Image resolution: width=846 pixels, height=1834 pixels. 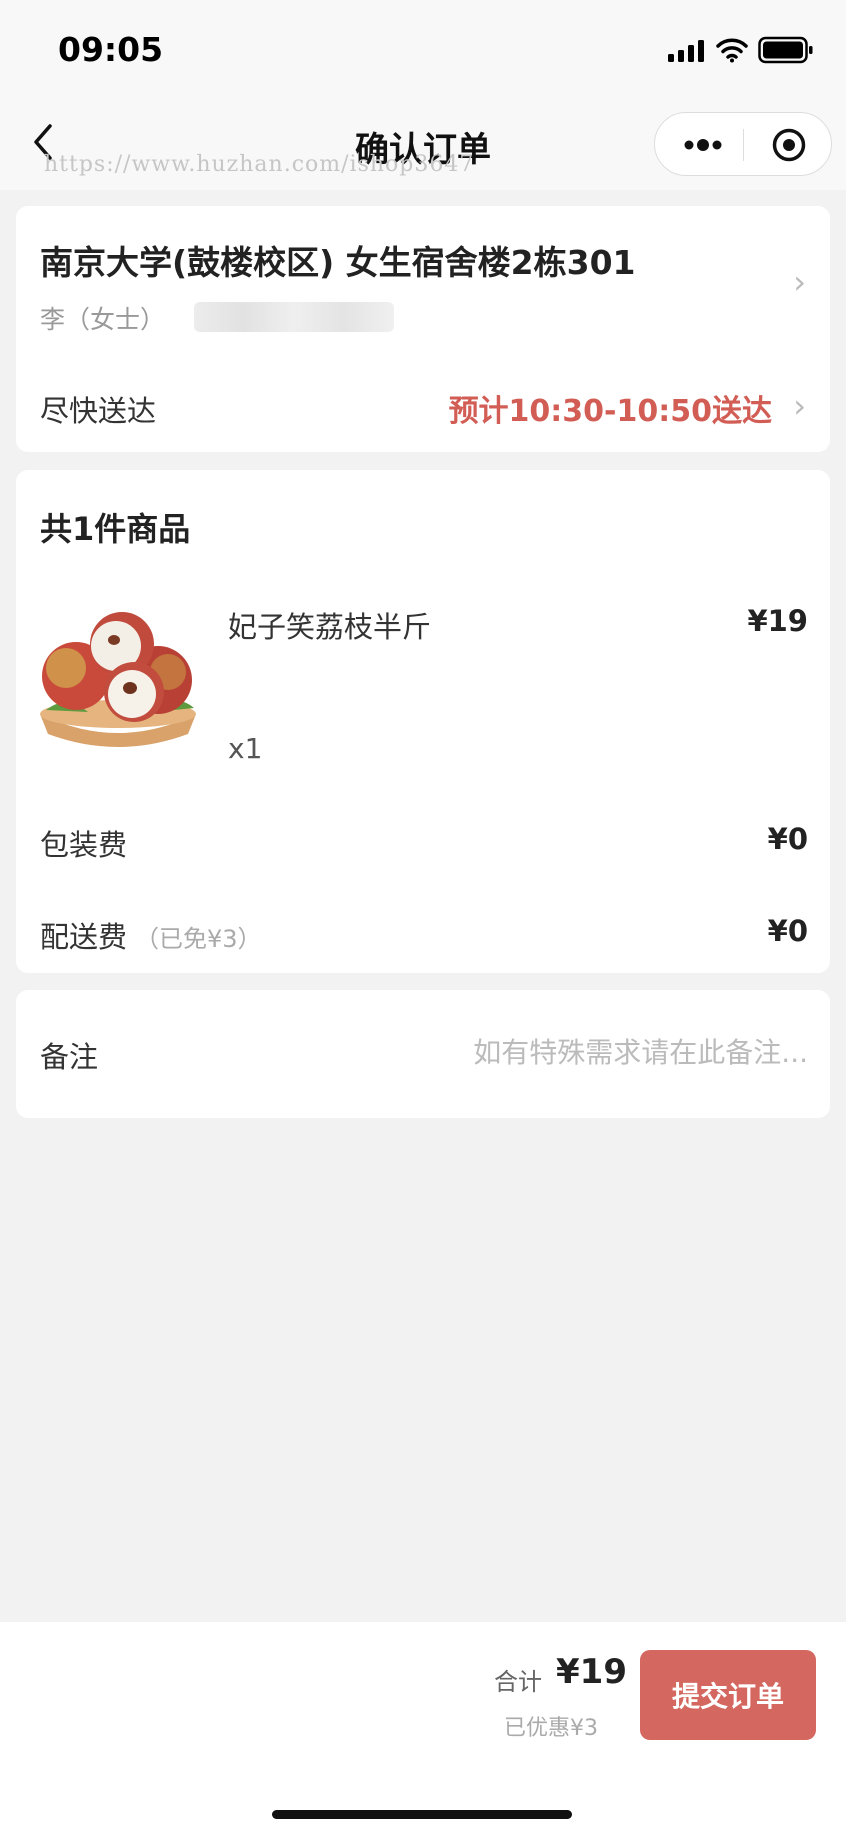 I want to click on shipping-fee-note: （已免¥3）, so click(x=198, y=939).